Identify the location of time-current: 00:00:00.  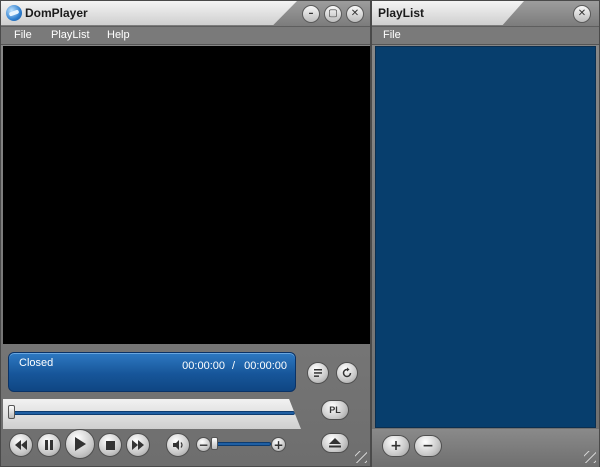
(203, 366).